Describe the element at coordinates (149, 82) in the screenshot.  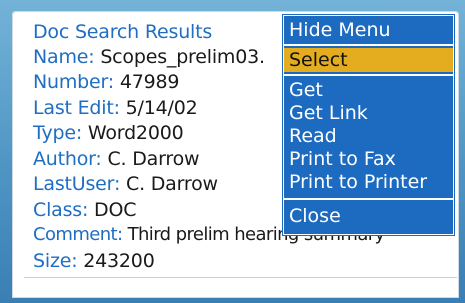
I see `field-value: 47989` at that location.